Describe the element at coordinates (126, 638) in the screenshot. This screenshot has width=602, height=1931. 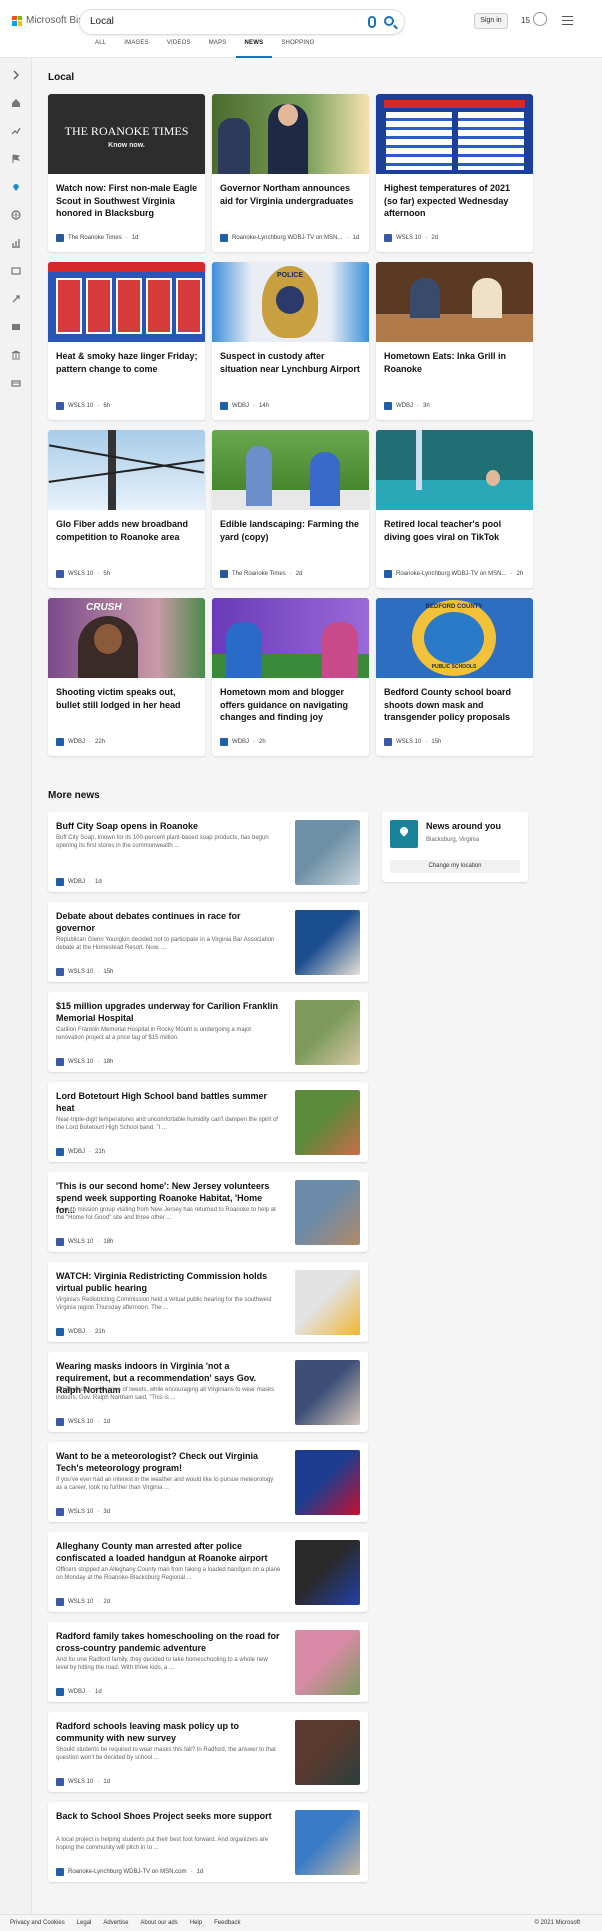
I see `card-image: CRUSH` at that location.